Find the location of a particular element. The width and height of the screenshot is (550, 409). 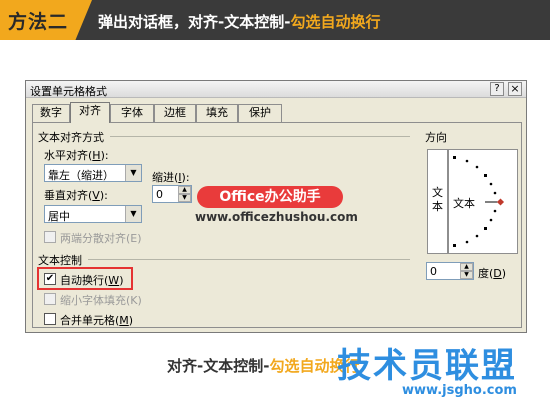

horizontal-align-value: 靠左（缩进） is located at coordinates (81, 175).